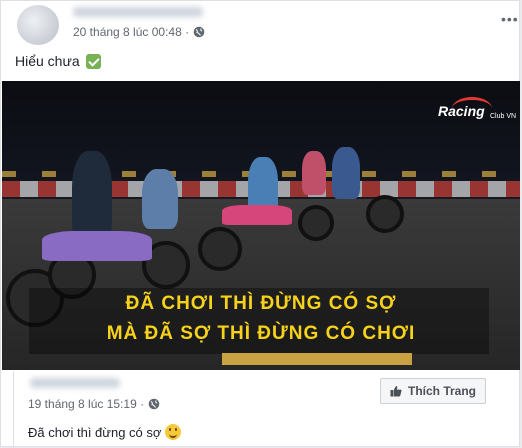  Describe the element at coordinates (265, 25) in the screenshot. I see `post-header: 20 tháng 8 lúc 00:48 · •••` at that location.